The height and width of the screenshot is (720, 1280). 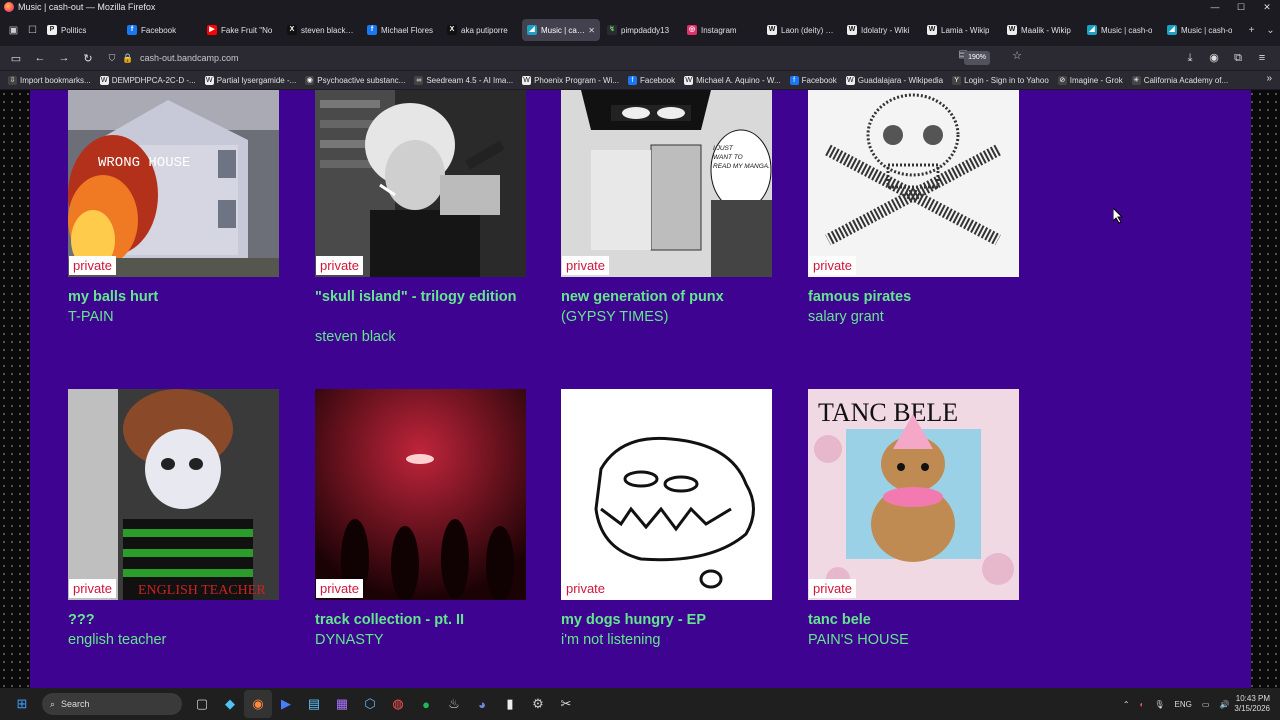 I want to click on clock: 10:43 PM 3/15/2026, so click(x=1252, y=704).